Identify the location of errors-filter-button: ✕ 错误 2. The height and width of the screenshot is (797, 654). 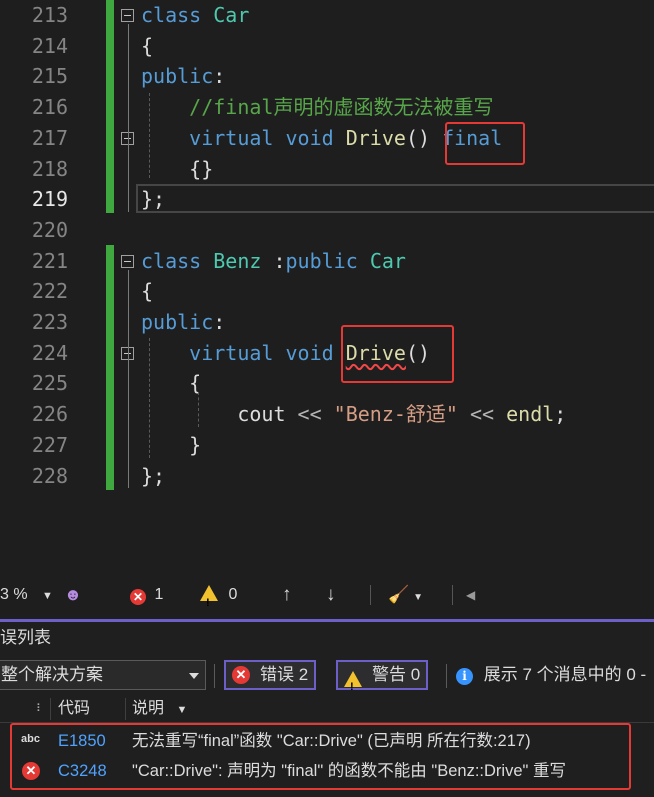
(270, 675).